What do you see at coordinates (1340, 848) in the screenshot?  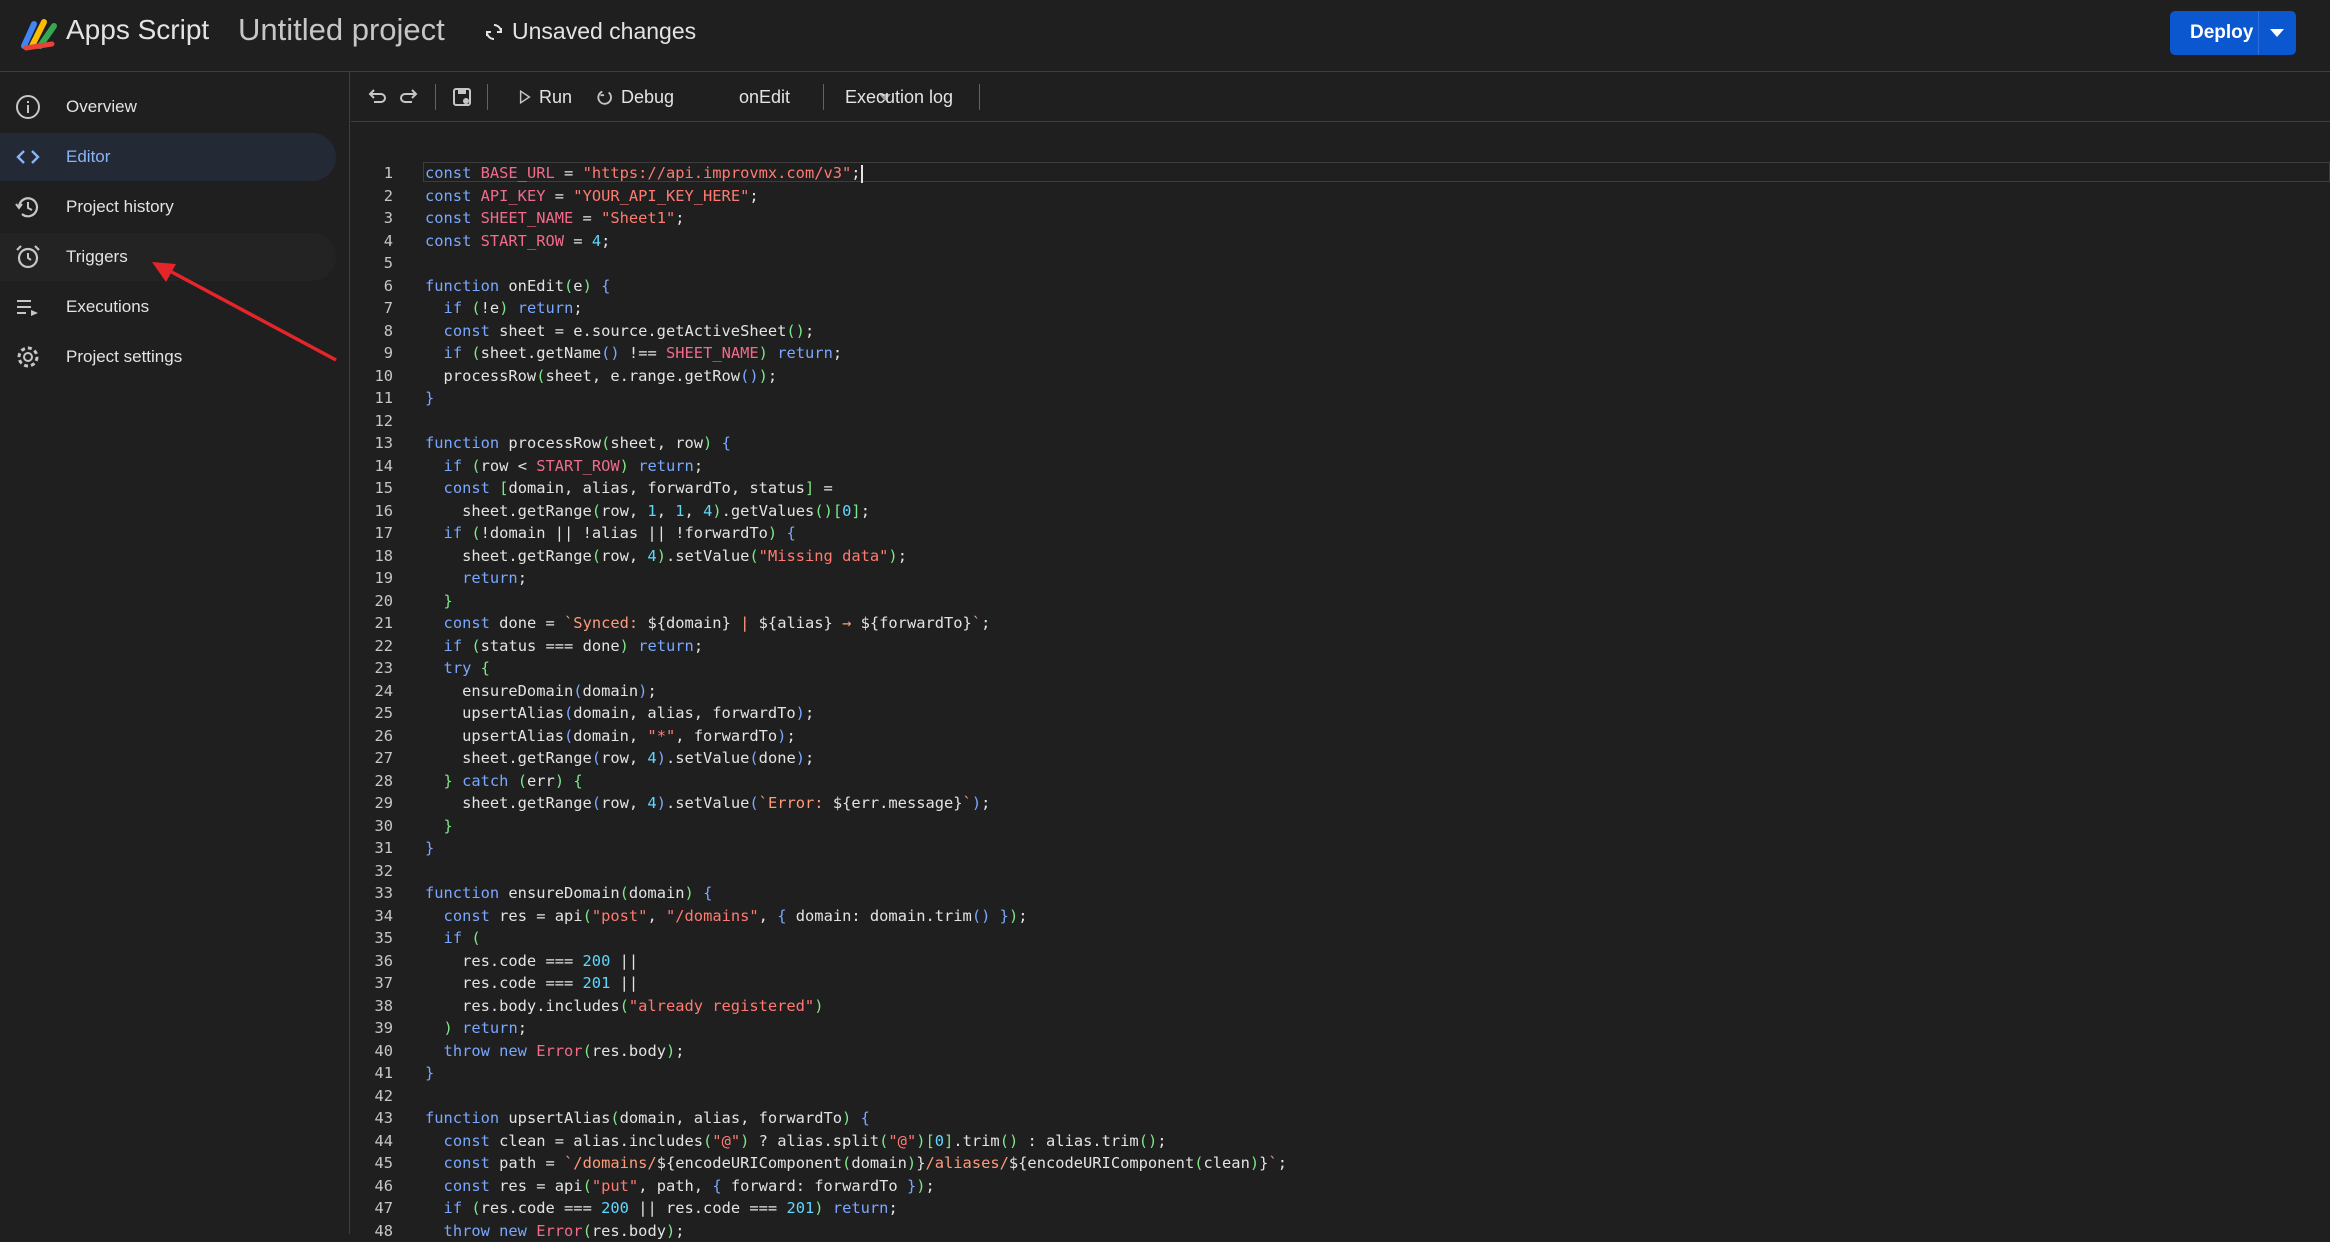 I see `code-line: 31}` at bounding box center [1340, 848].